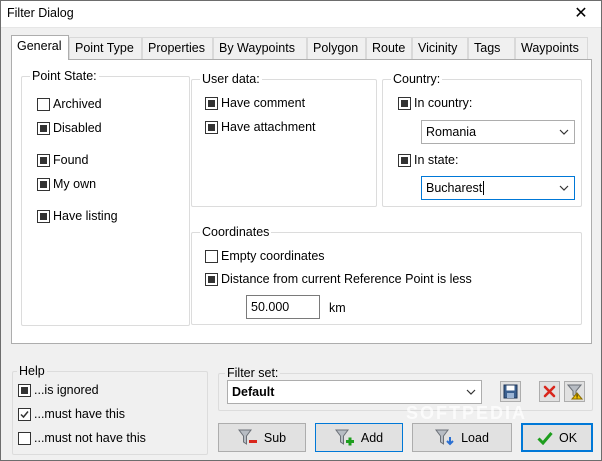  I want to click on load-button: Load, so click(462, 437).